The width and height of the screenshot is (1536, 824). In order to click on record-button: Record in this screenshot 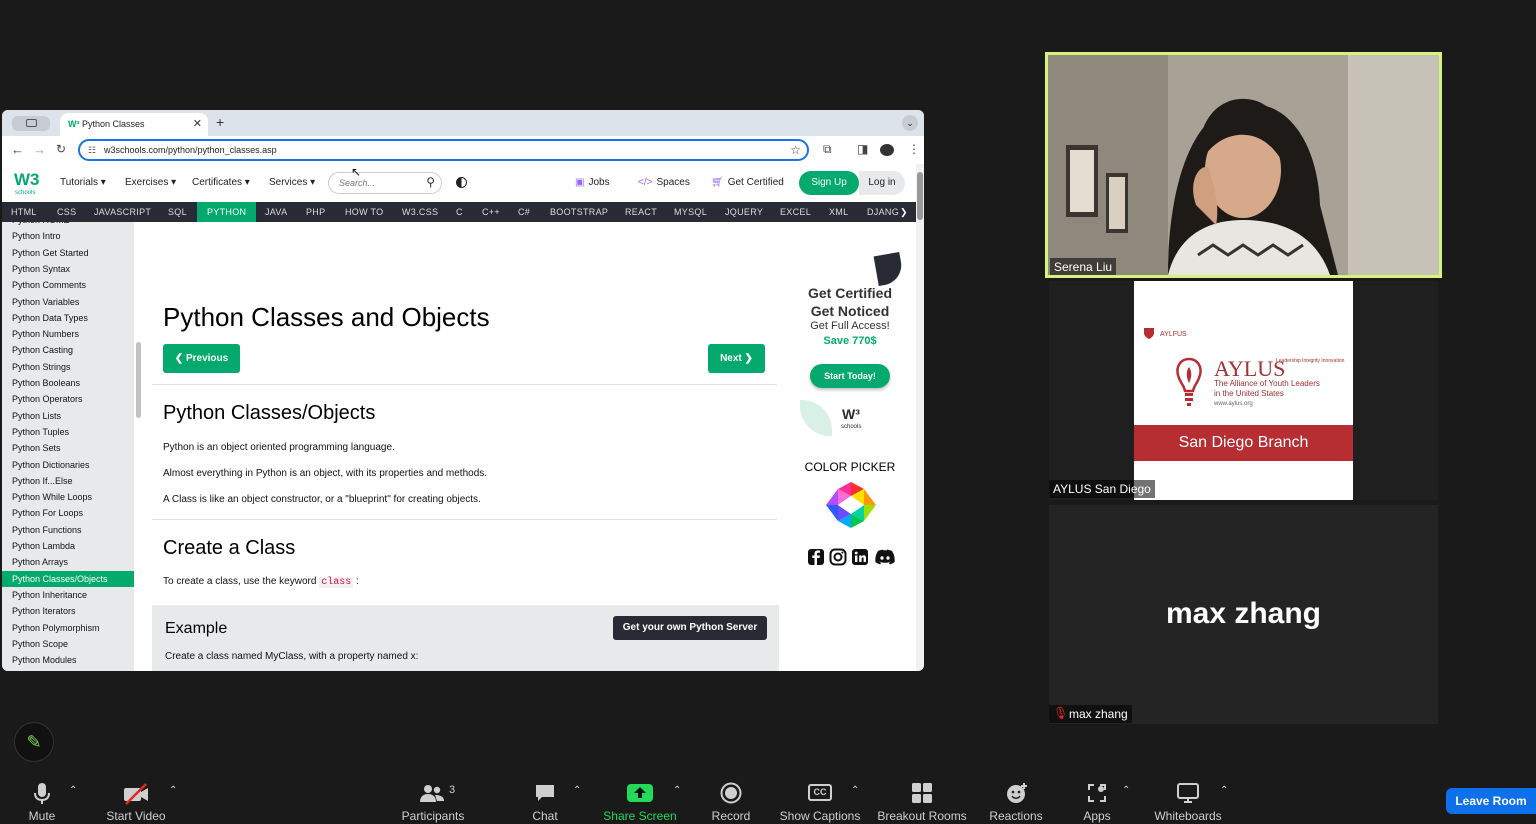, I will do `click(731, 801)`.